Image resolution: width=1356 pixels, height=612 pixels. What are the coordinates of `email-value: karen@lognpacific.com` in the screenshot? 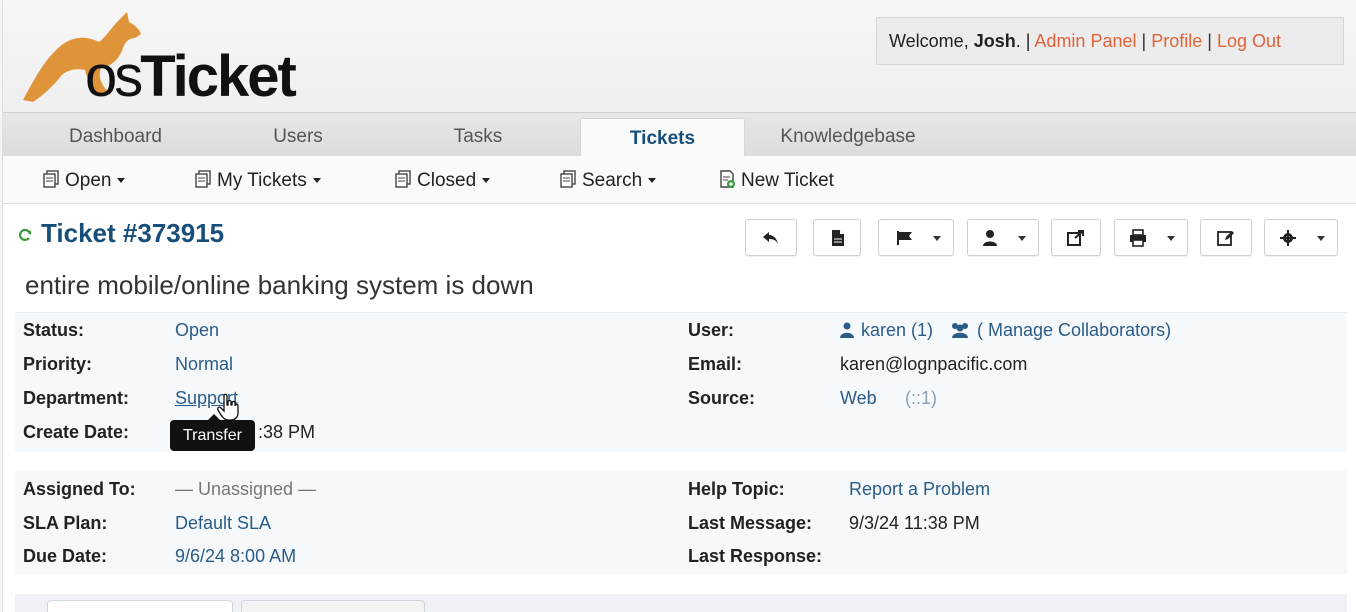 It's located at (934, 364).